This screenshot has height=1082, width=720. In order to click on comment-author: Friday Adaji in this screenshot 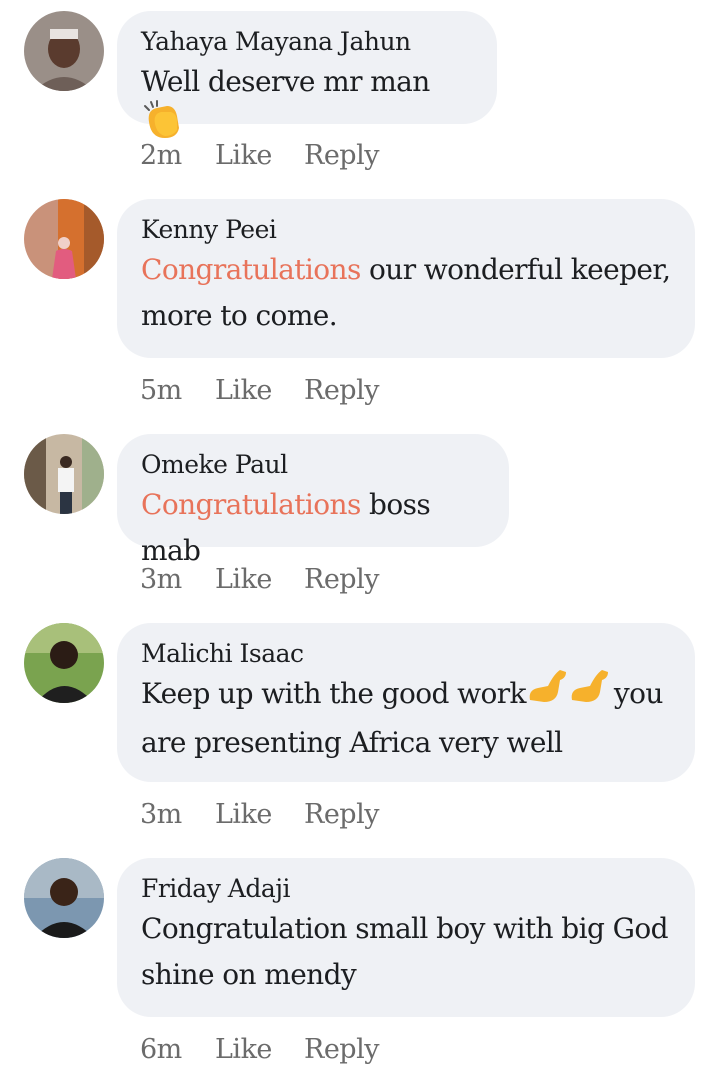, I will do `click(406, 889)`.